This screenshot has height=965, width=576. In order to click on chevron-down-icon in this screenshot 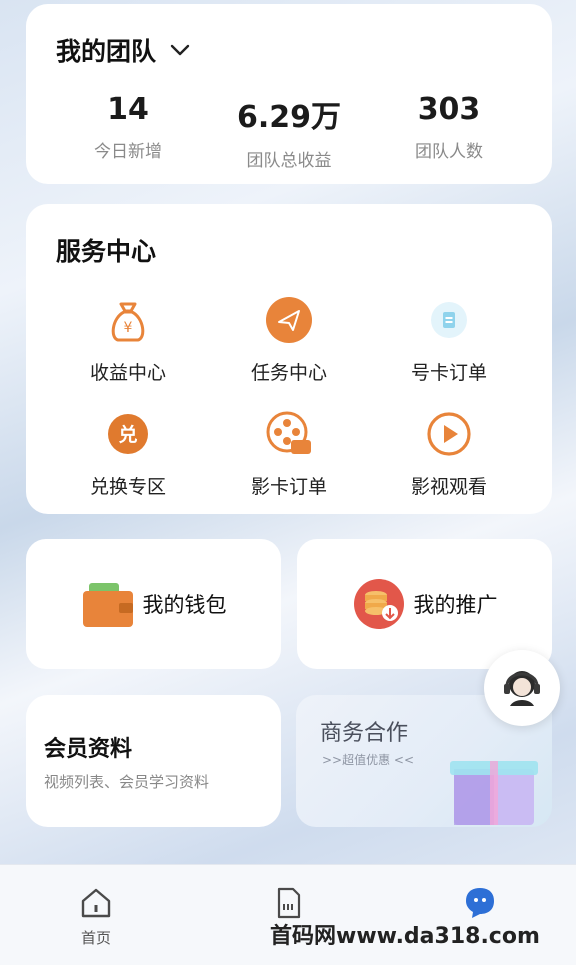, I will do `click(180, 50)`.